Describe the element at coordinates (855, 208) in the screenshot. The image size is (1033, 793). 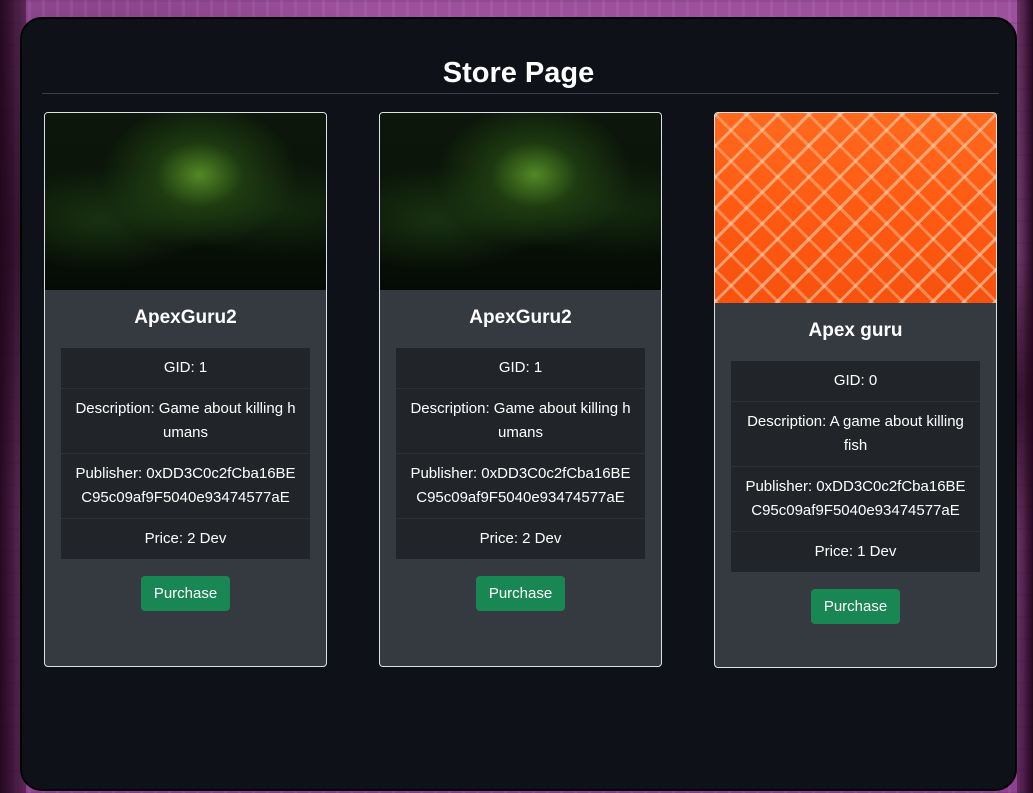
I see `salmon-fillet-image` at that location.